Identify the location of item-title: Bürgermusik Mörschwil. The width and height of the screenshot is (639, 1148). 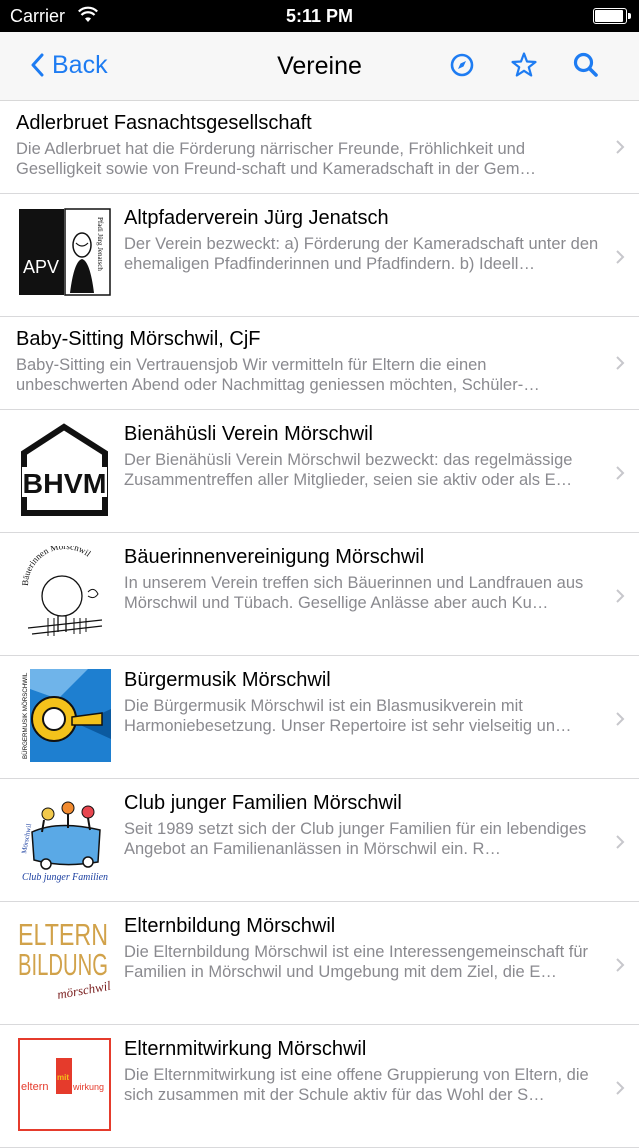
(227, 680).